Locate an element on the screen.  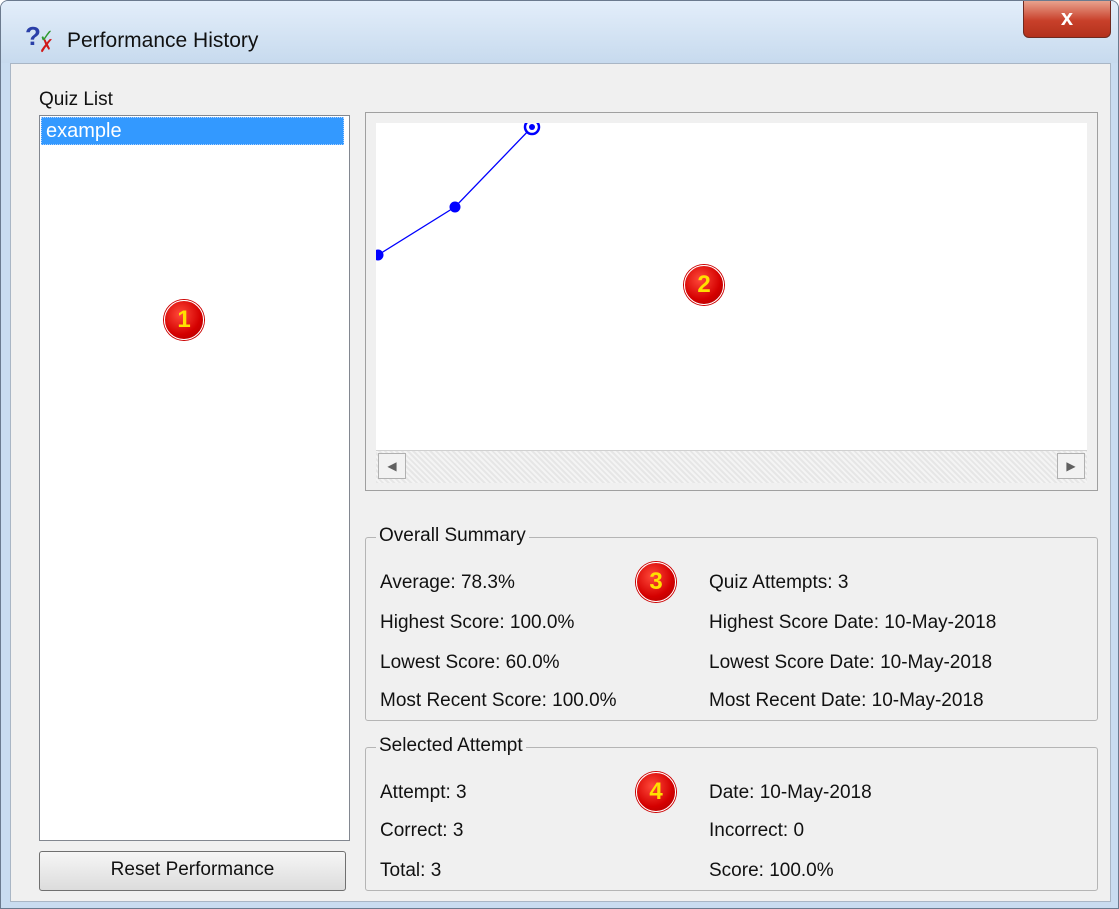
quiz-list-label: Quiz List is located at coordinates (76, 99).